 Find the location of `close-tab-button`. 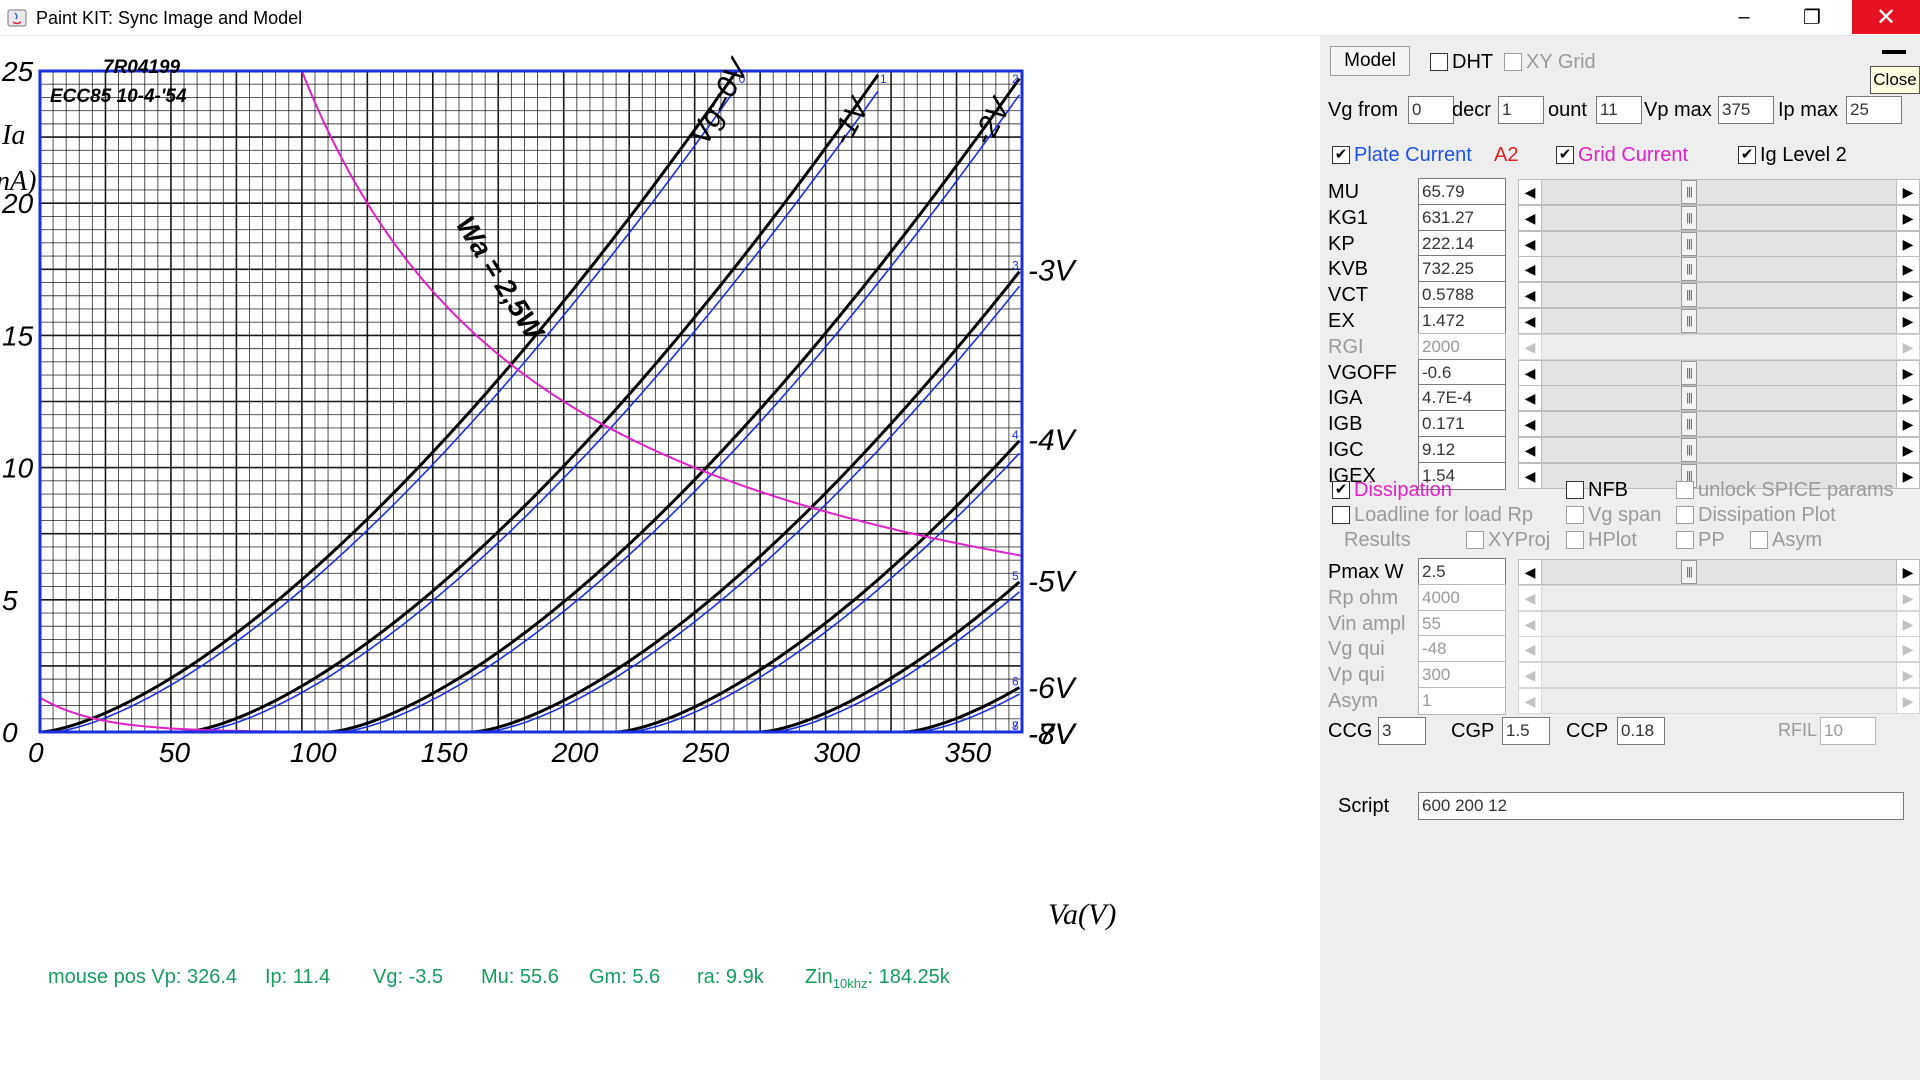

close-tab-button is located at coordinates (1892, 53).